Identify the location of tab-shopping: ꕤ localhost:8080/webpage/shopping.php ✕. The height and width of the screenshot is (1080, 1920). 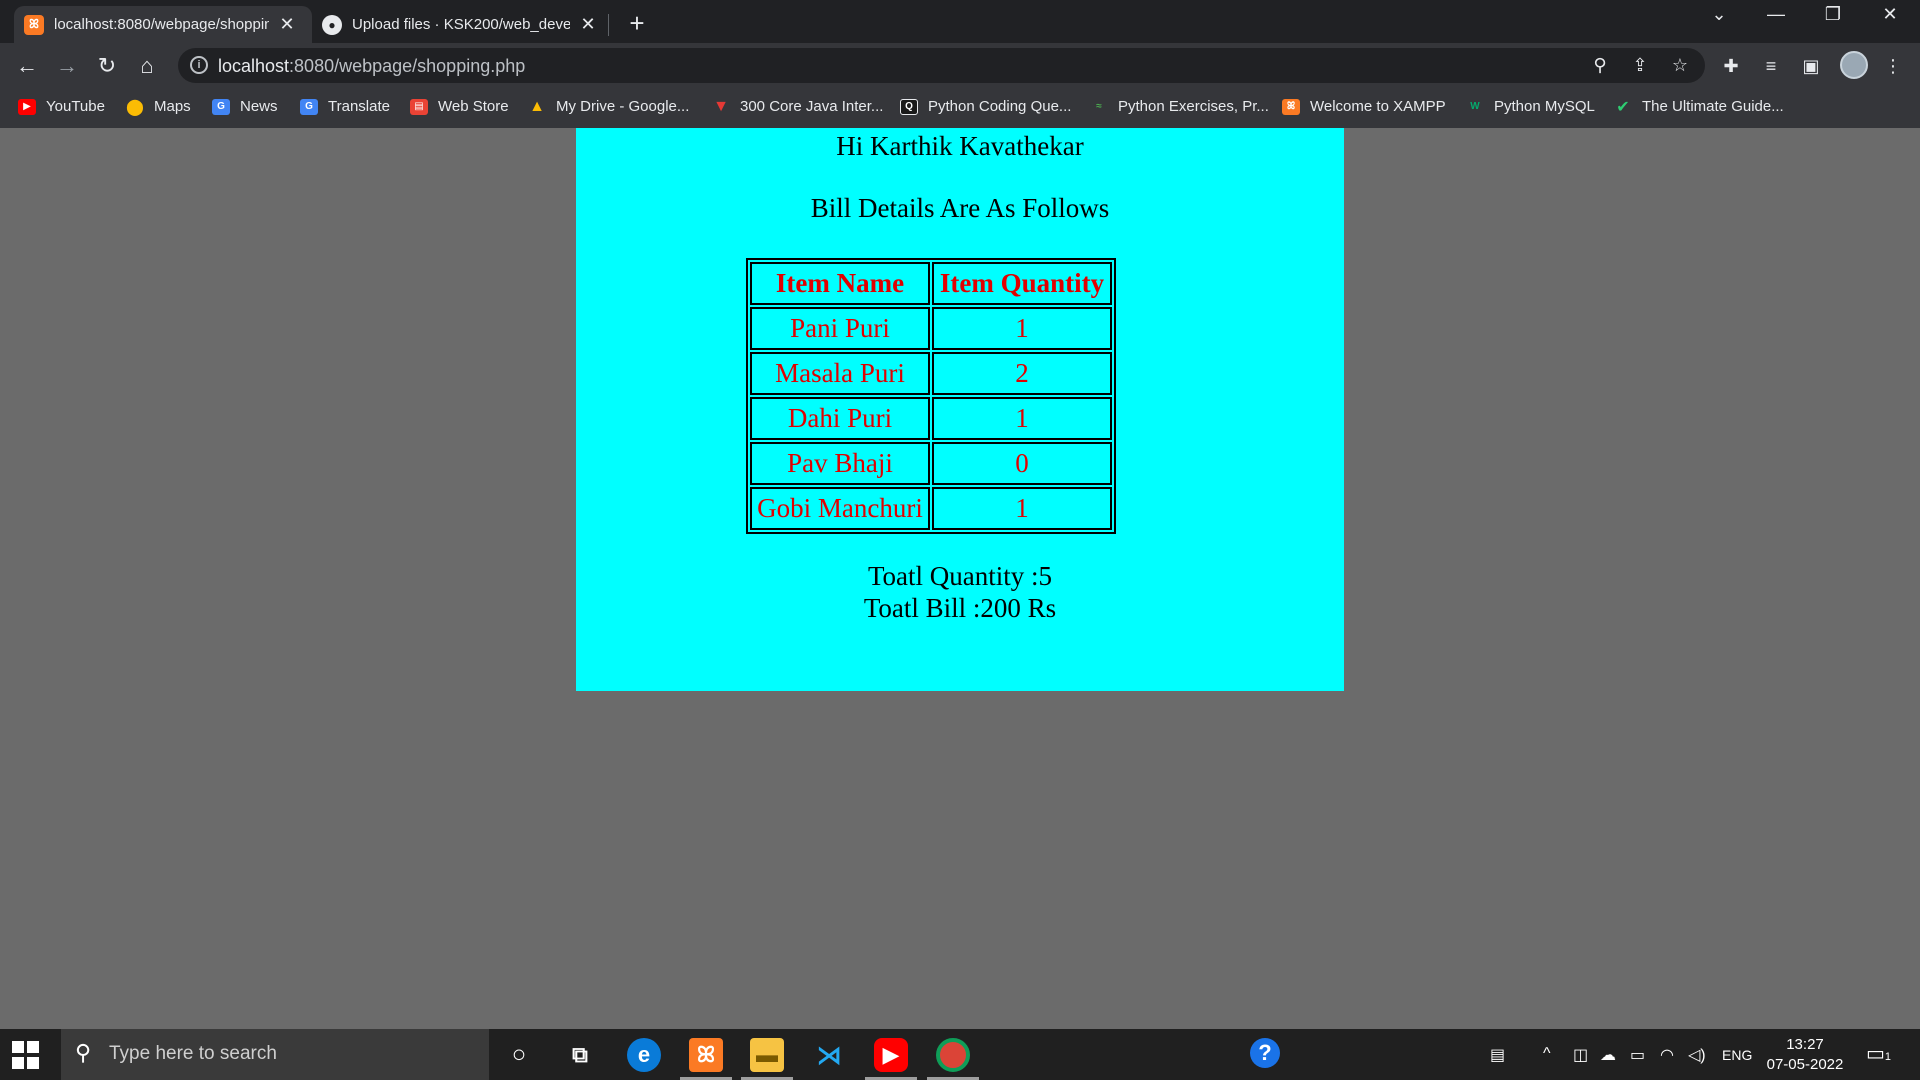
(163, 24).